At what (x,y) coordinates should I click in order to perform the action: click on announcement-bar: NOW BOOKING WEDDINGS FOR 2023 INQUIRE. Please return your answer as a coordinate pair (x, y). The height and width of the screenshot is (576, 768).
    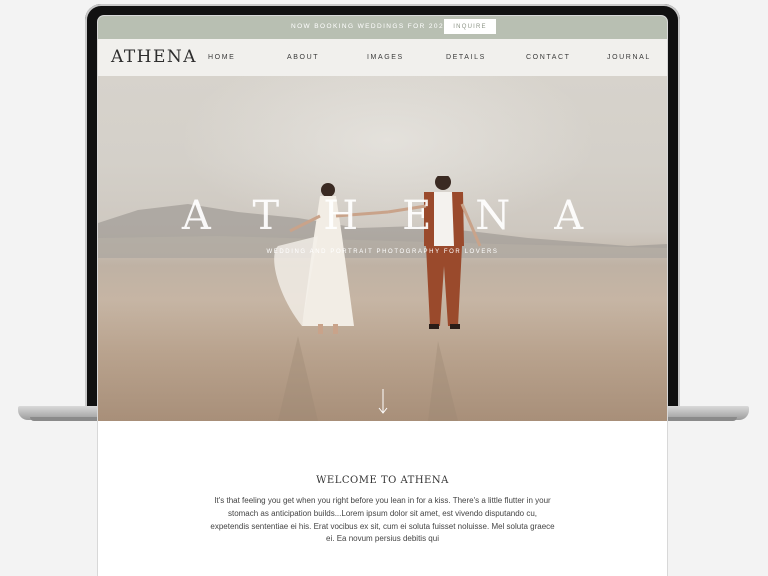
    Looking at the image, I should click on (382, 27).